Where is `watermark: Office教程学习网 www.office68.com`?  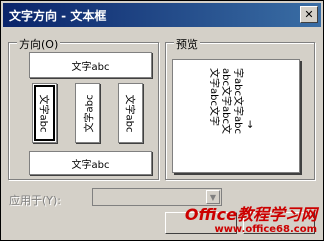
watermark: Office教程学习网 www.office68.com is located at coordinates (251, 221).